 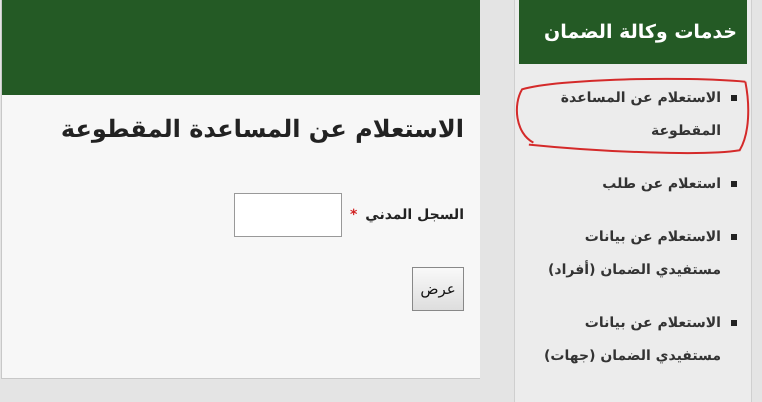 I want to click on sidebar-link: استعلام عن طلب, so click(x=628, y=184).